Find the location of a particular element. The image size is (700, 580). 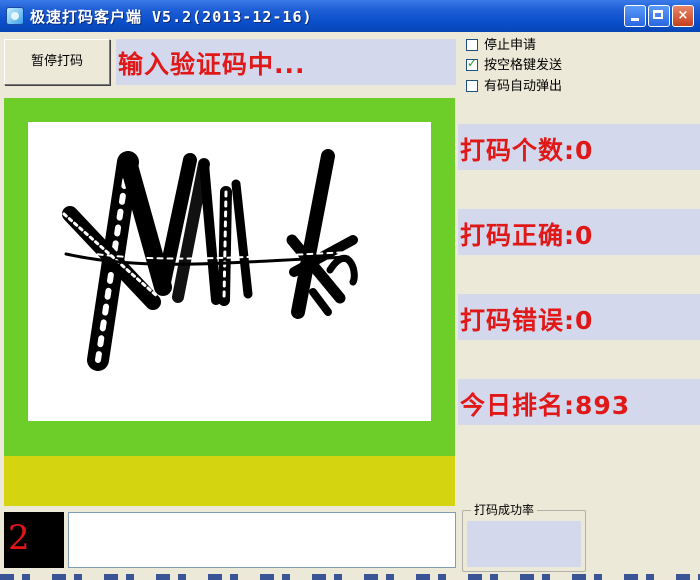

checkbox-label: 停止申请 is located at coordinates (510, 45).